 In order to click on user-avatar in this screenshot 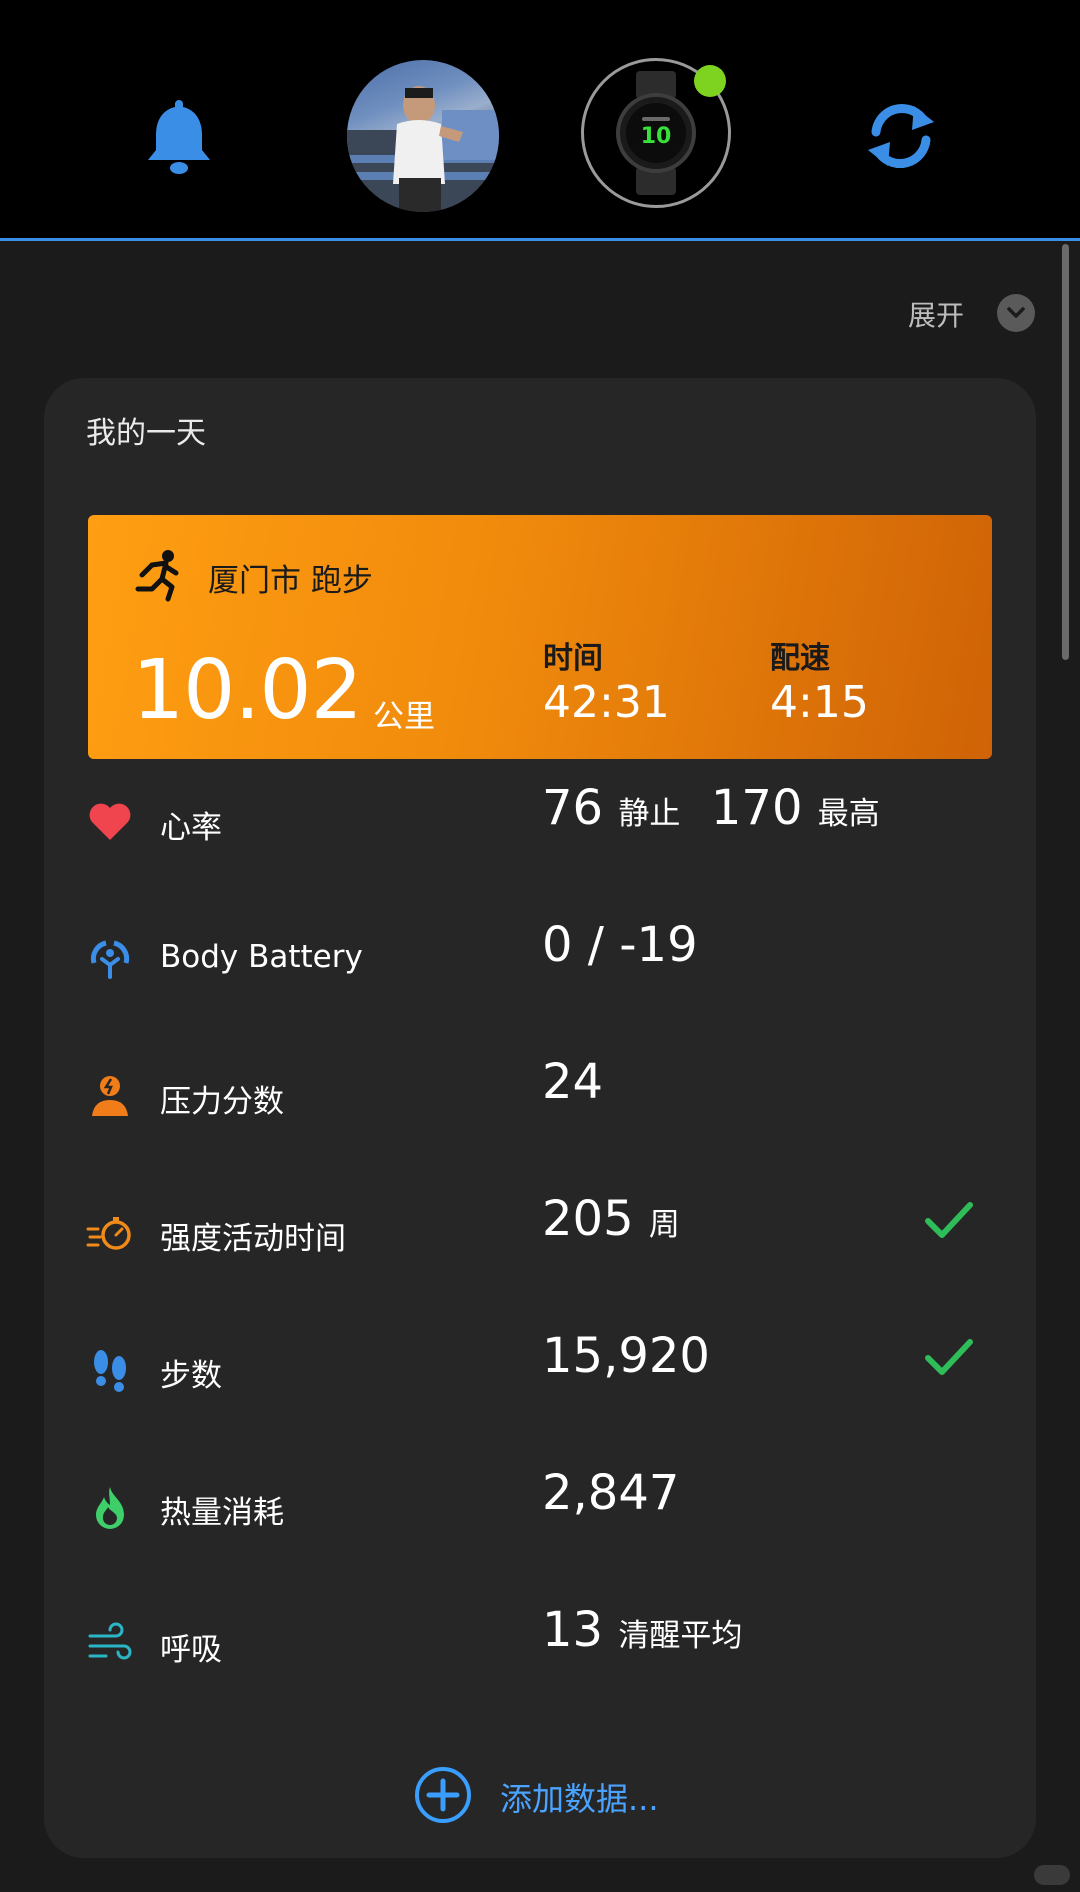, I will do `click(423, 136)`.